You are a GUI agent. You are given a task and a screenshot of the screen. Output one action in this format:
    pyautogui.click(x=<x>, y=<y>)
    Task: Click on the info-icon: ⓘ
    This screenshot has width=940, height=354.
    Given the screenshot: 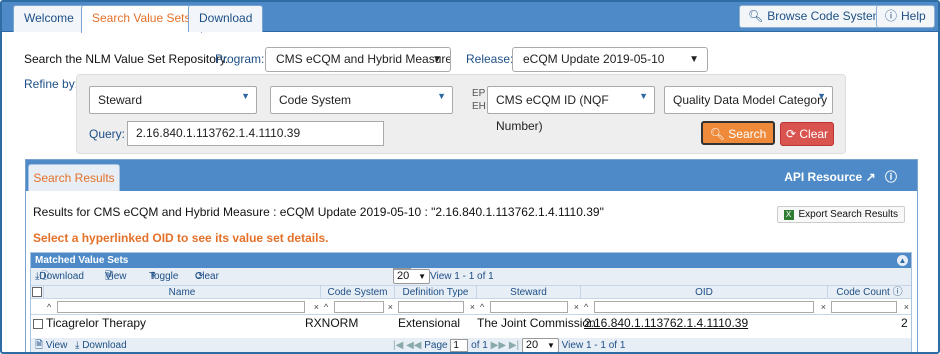 What is the action you would take?
    pyautogui.click(x=891, y=16)
    